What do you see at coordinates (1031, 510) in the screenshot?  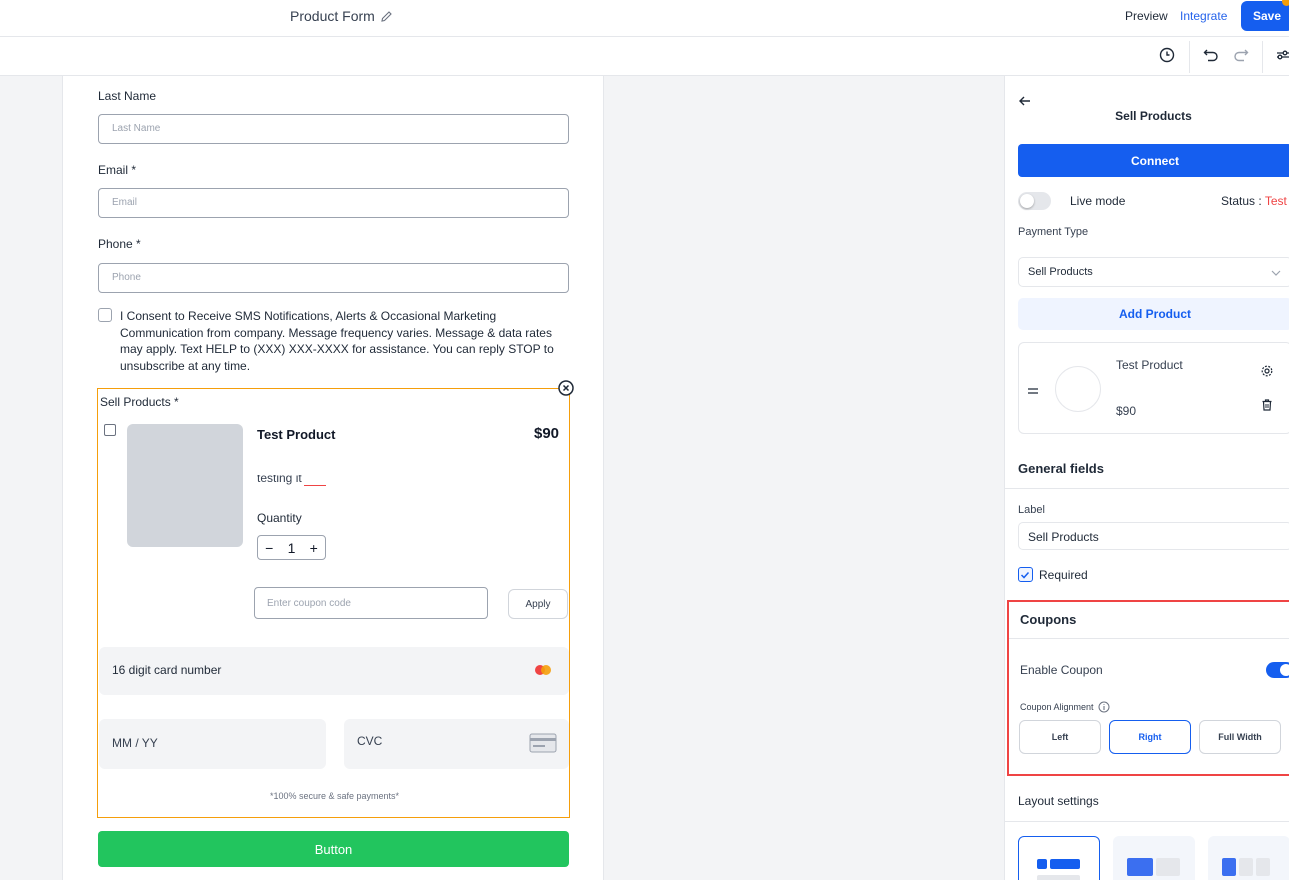 I see `label-field-label: Label` at bounding box center [1031, 510].